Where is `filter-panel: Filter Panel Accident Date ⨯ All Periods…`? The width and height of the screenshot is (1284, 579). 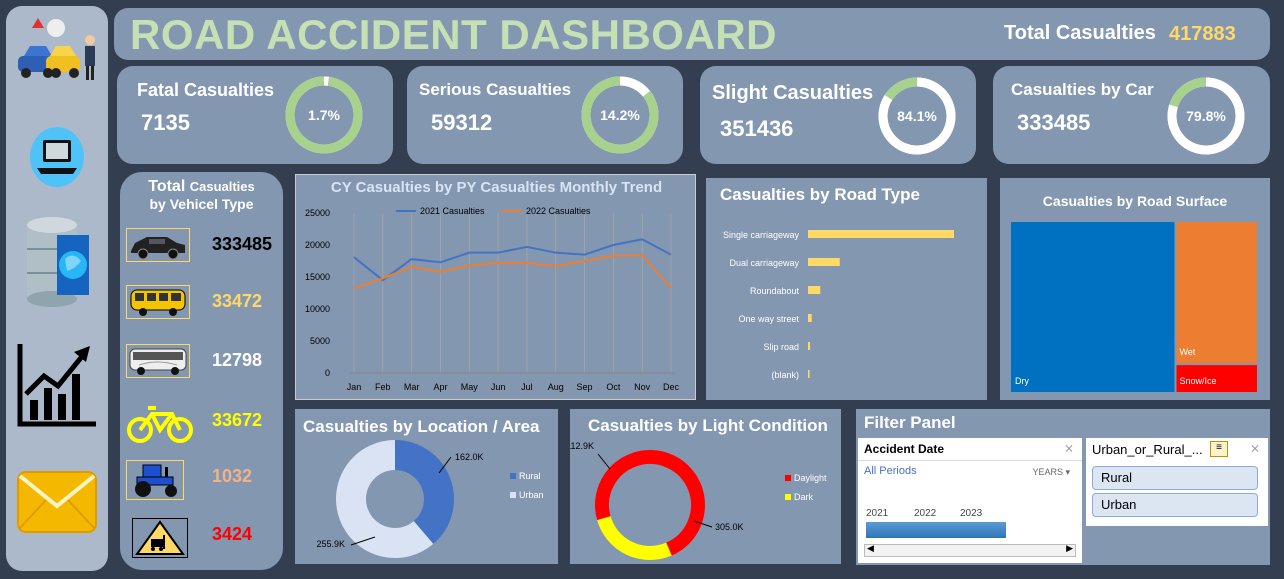
filter-panel: Filter Panel Accident Date ⨯ All Periods… is located at coordinates (1063, 487).